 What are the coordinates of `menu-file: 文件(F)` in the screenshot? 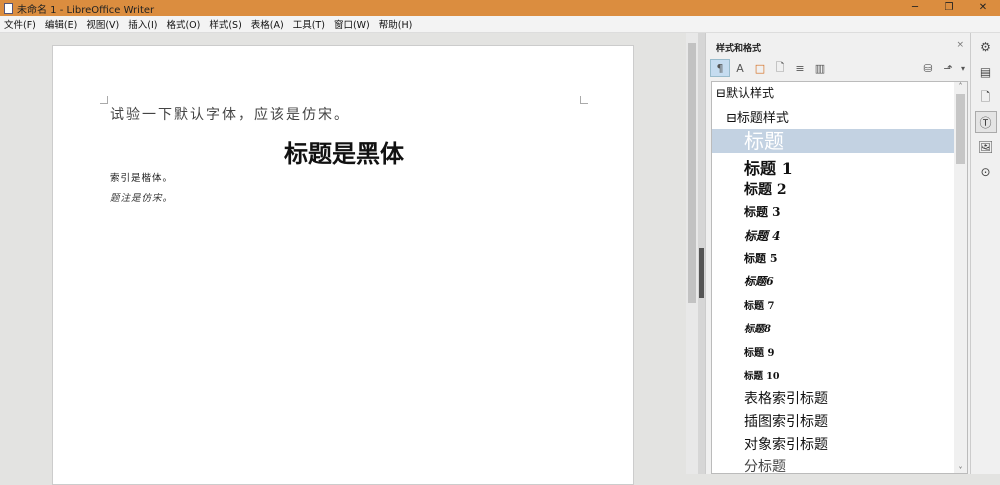 It's located at (20, 24).